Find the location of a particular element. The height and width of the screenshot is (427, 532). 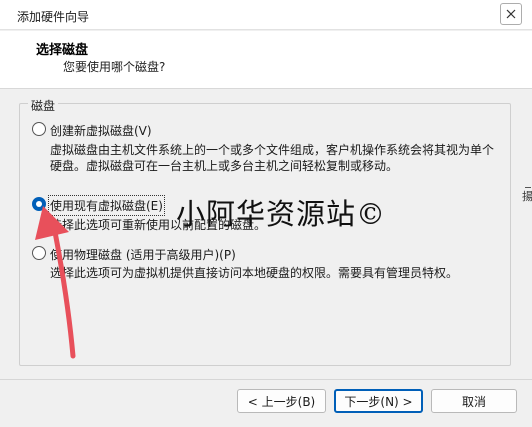

option-use-physical-disk-desc: 选择此选项可为虚拟机提供直接访问本地硬盘的权限。需要具有管理员特权。 is located at coordinates (254, 273).